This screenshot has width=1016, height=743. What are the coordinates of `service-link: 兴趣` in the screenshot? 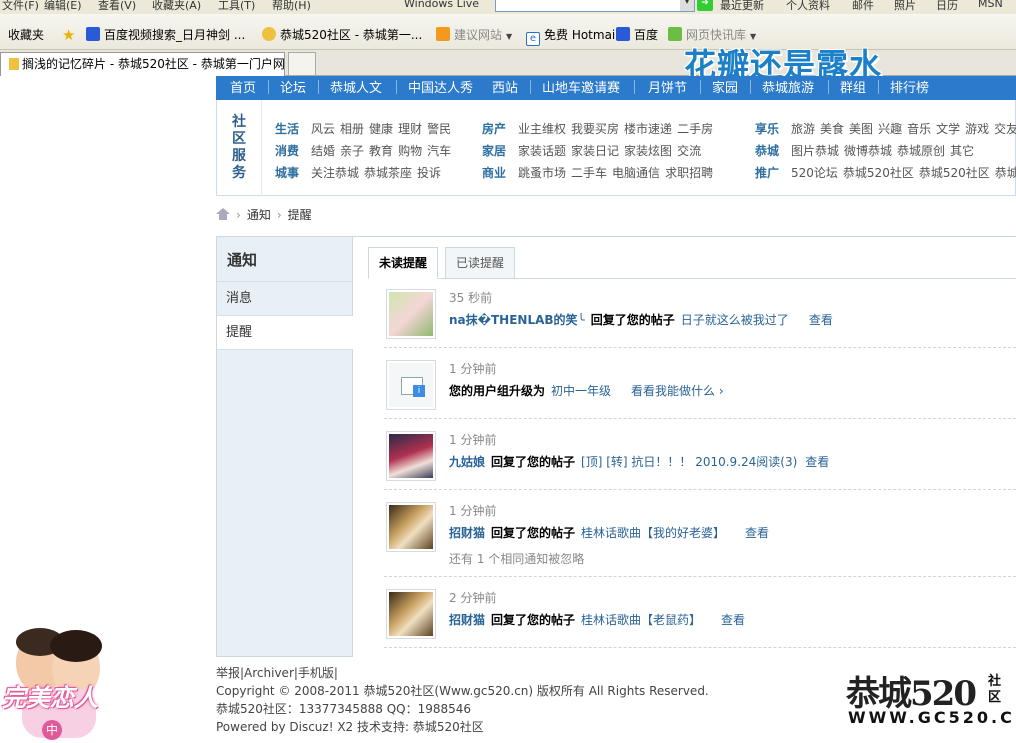 It's located at (890, 129).